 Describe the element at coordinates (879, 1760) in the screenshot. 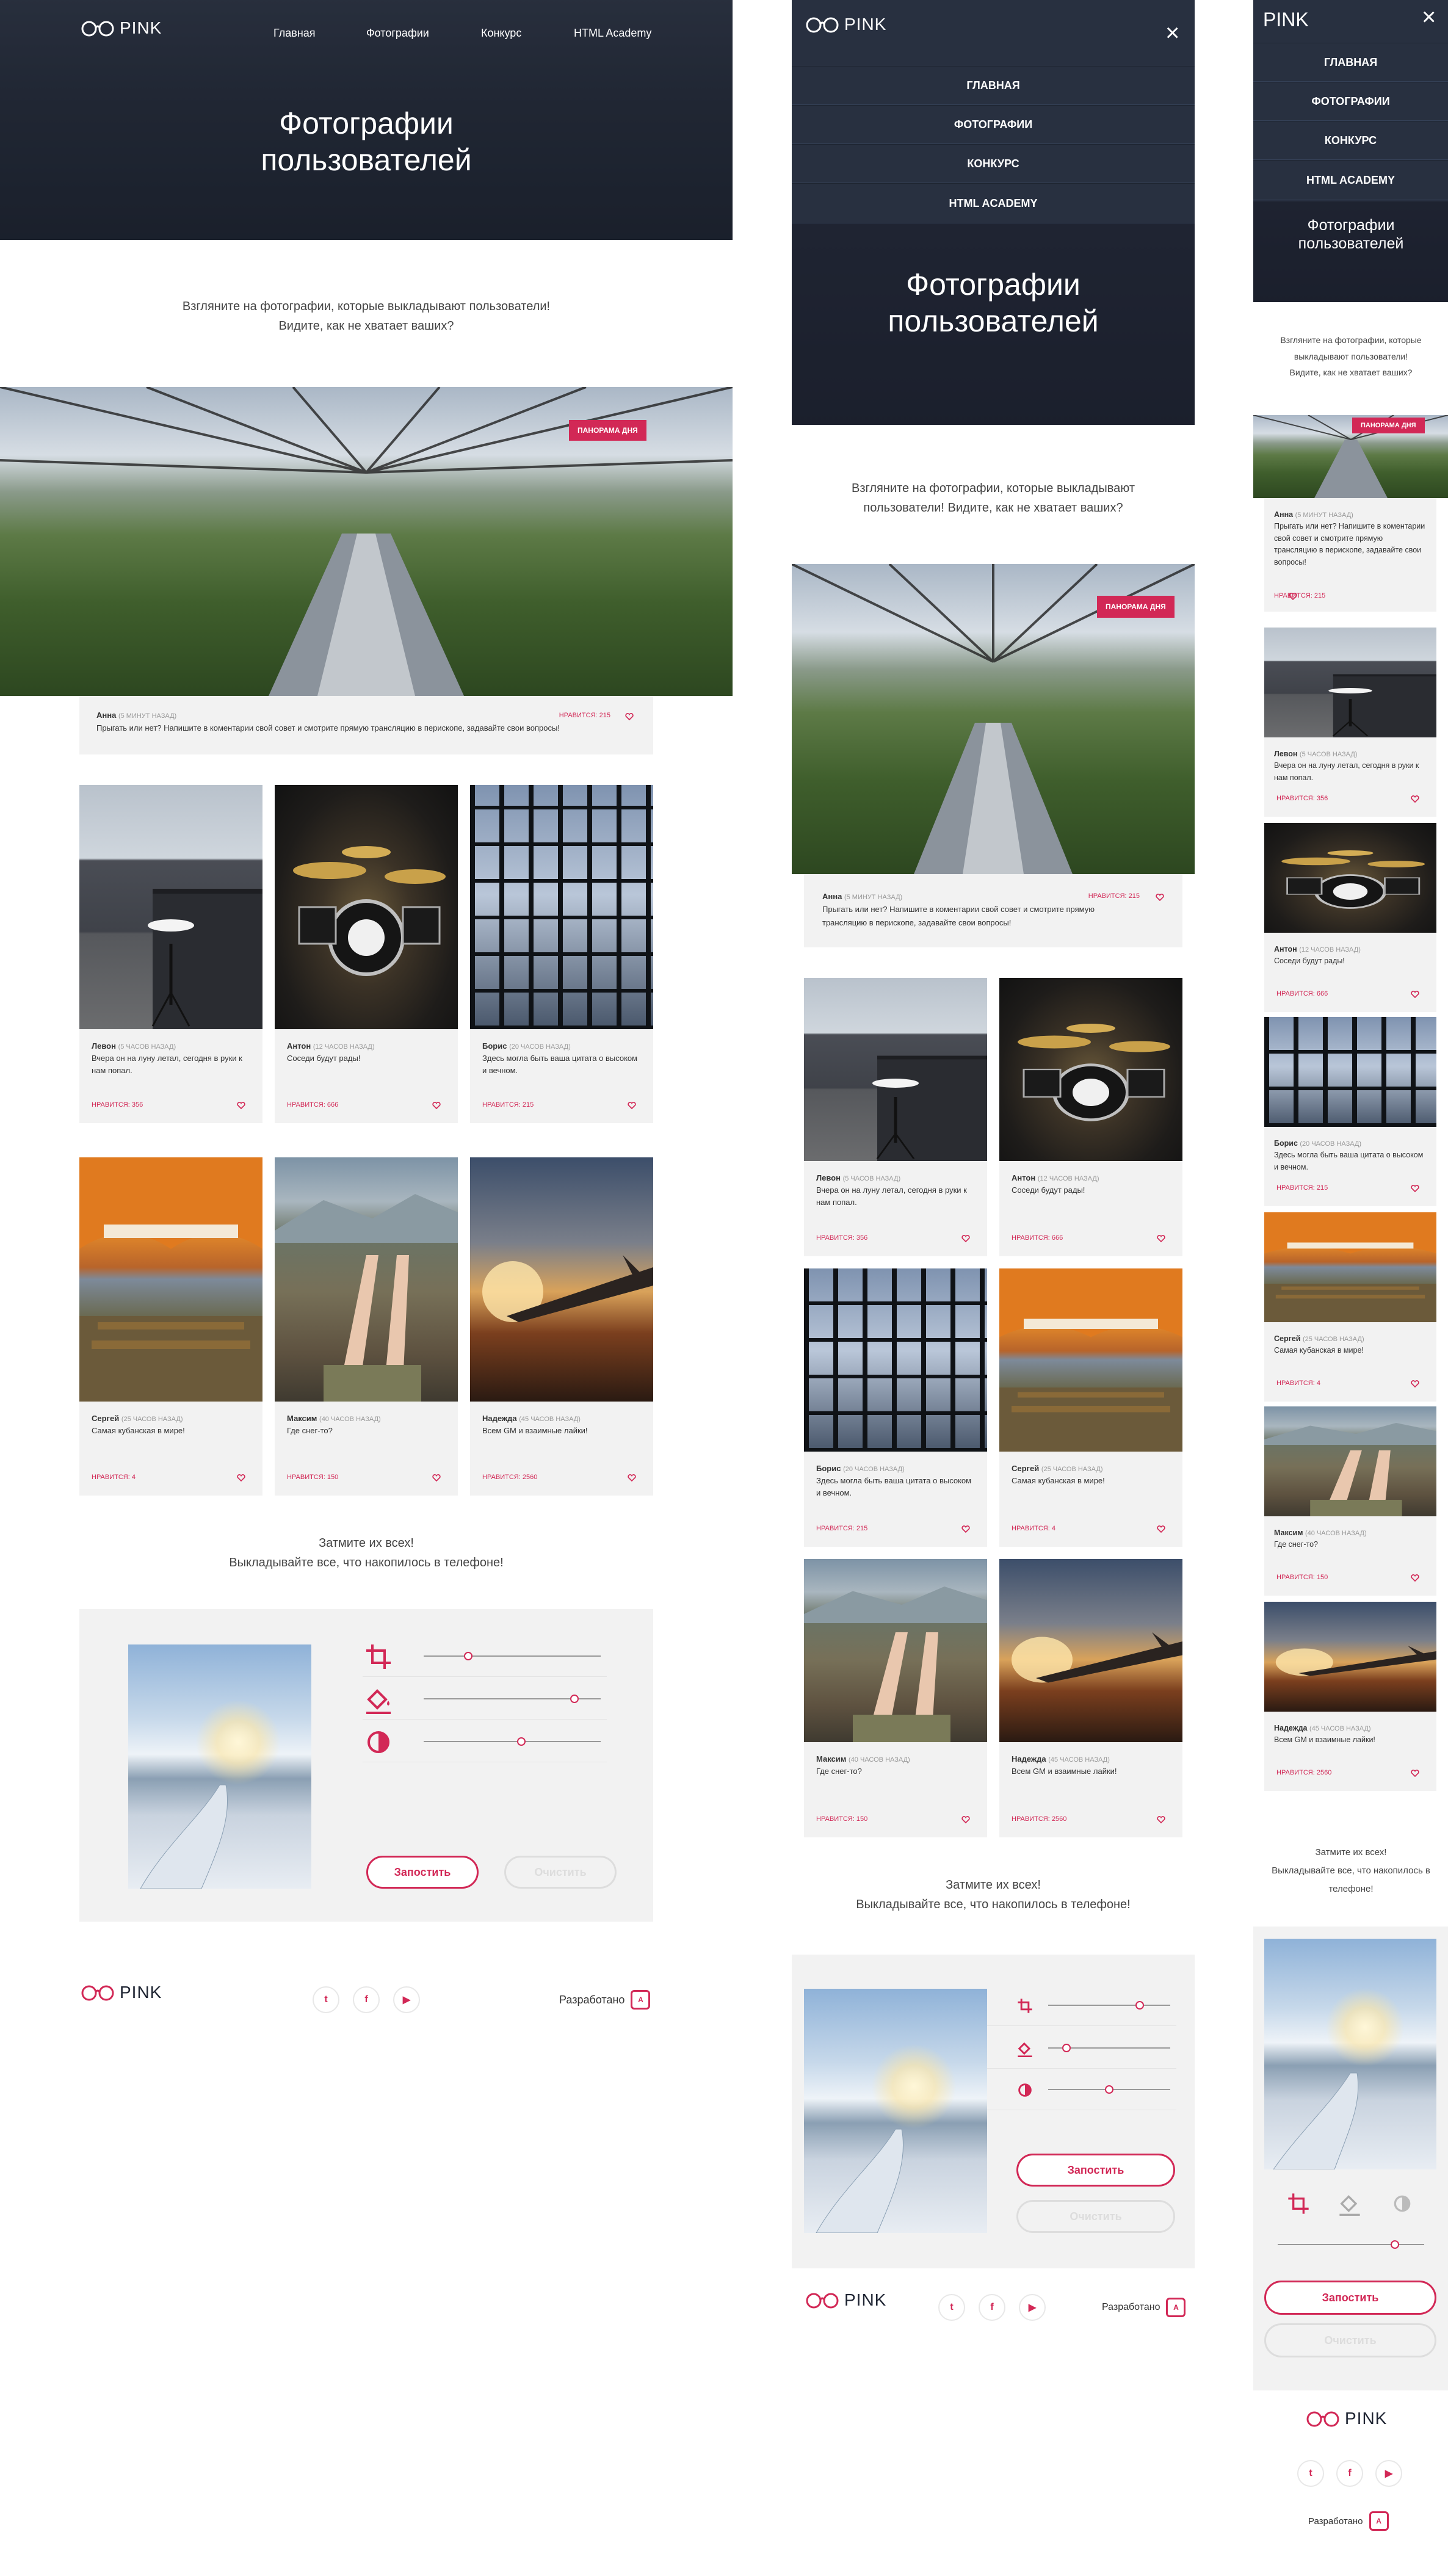

I see `post-time: (40 ЧАСОВ НАЗАД)` at that location.